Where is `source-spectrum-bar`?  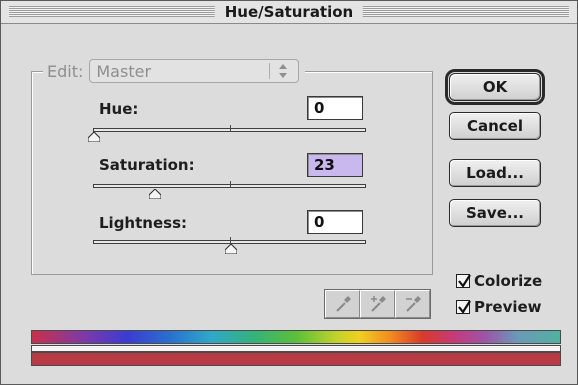
source-spectrum-bar is located at coordinates (296, 337).